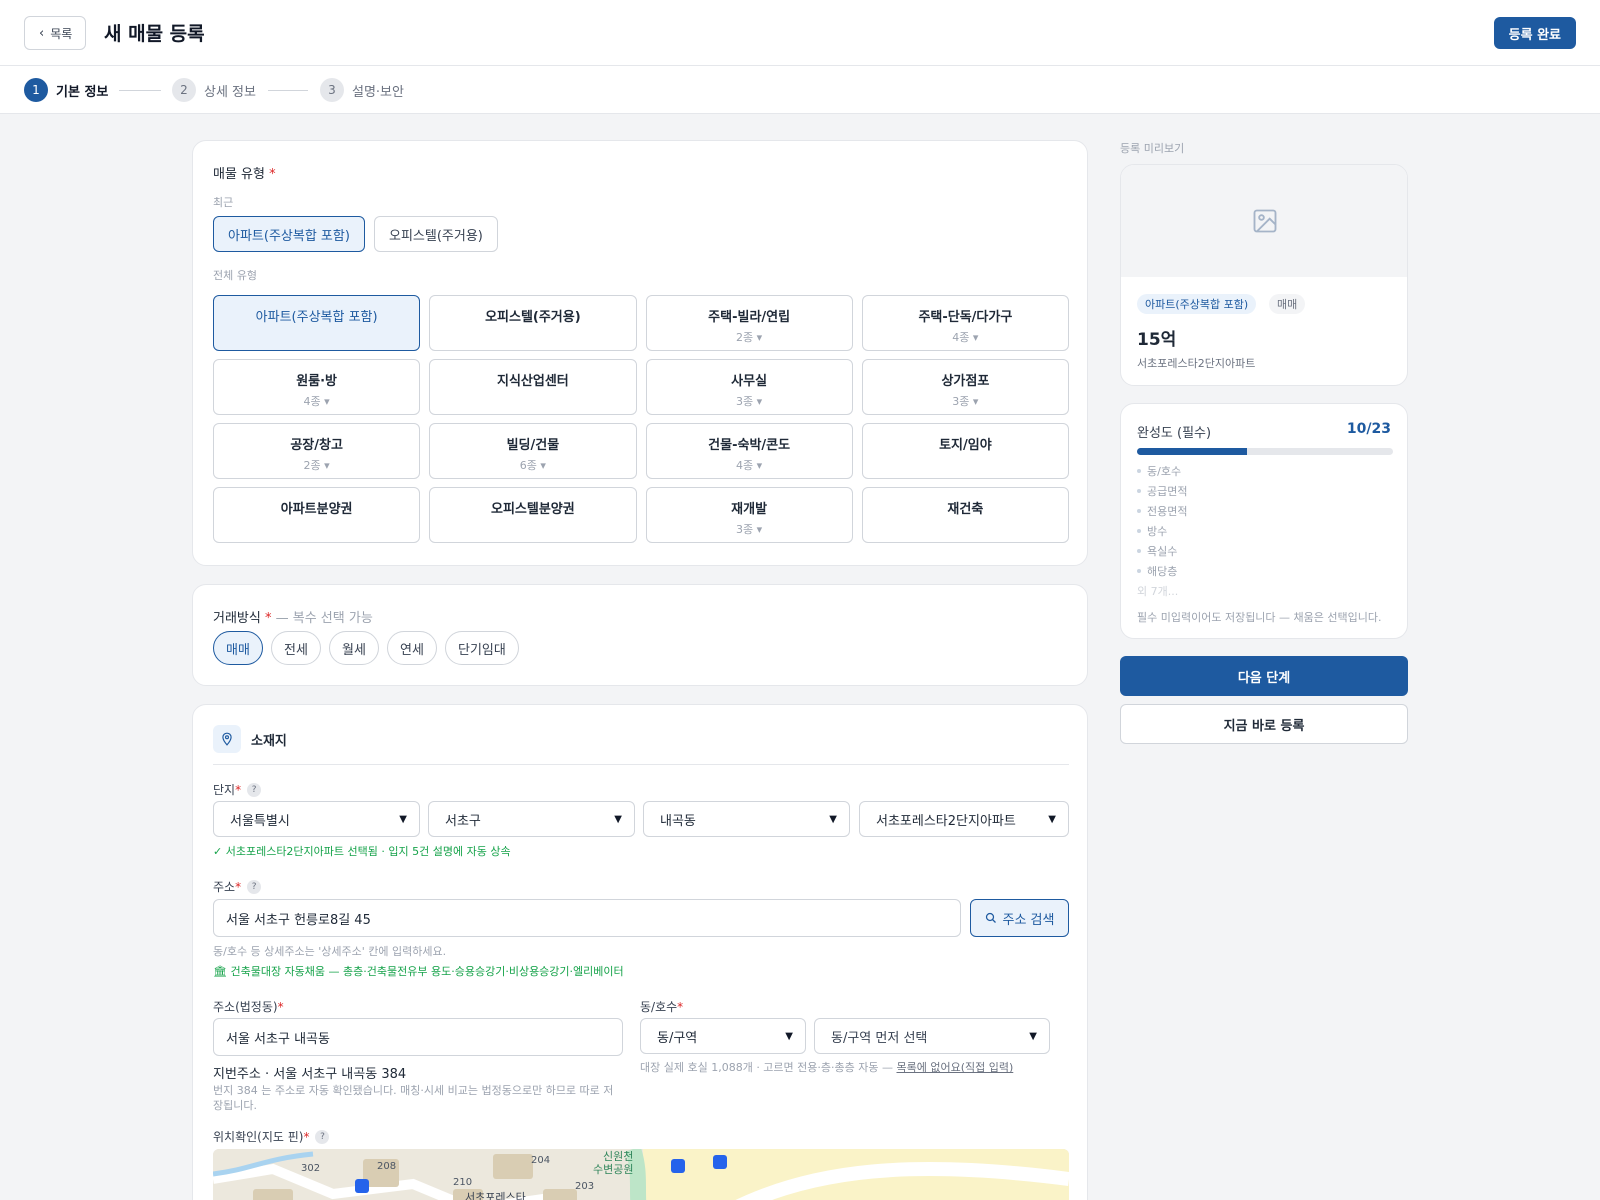 The width and height of the screenshot is (1600, 1200). Describe the element at coordinates (237, 789) in the screenshot. I see `complex-label: 단지* ?` at that location.